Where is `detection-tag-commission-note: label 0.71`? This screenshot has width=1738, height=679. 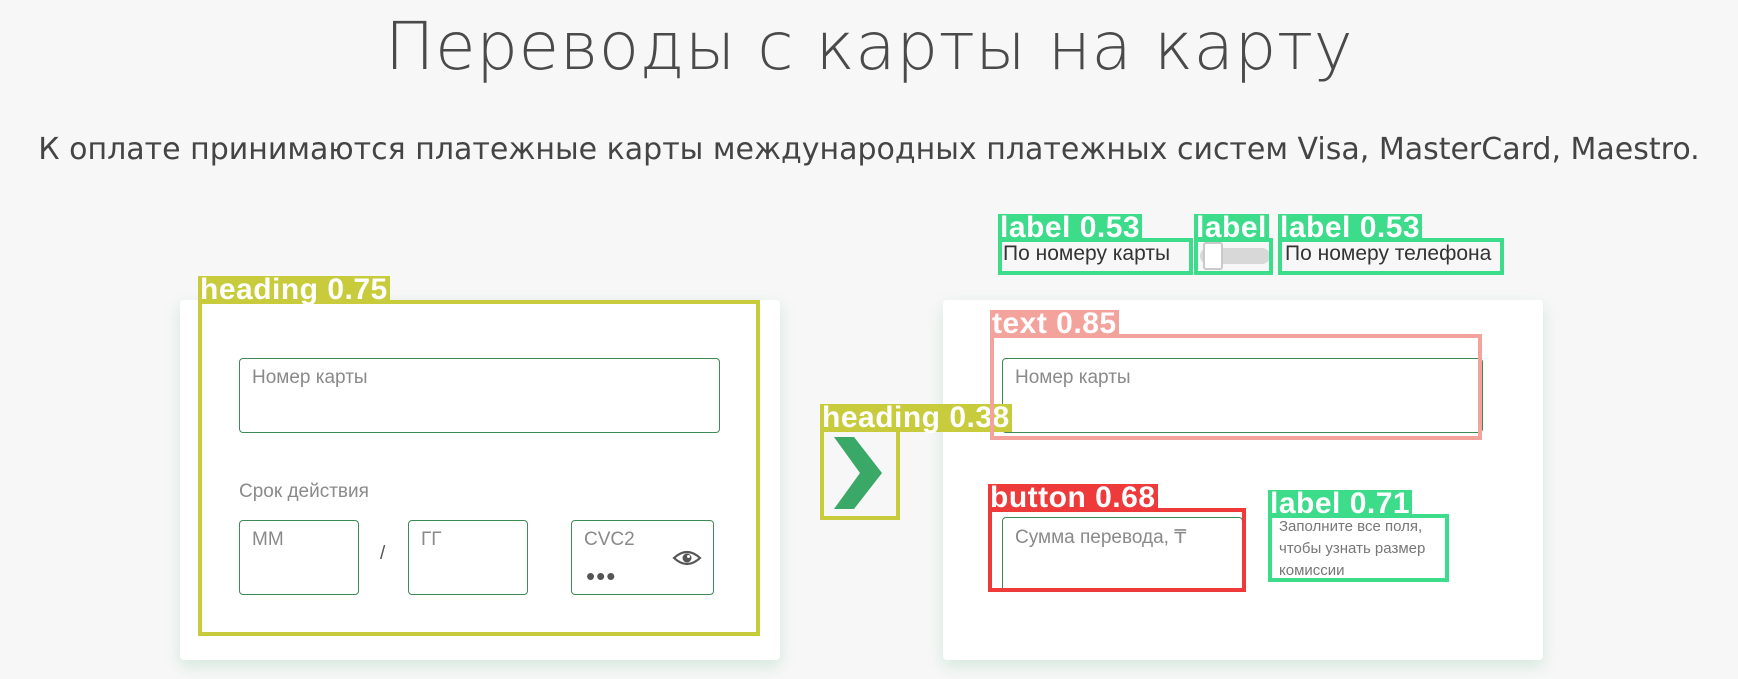
detection-tag-commission-note: label 0.71 is located at coordinates (1340, 503).